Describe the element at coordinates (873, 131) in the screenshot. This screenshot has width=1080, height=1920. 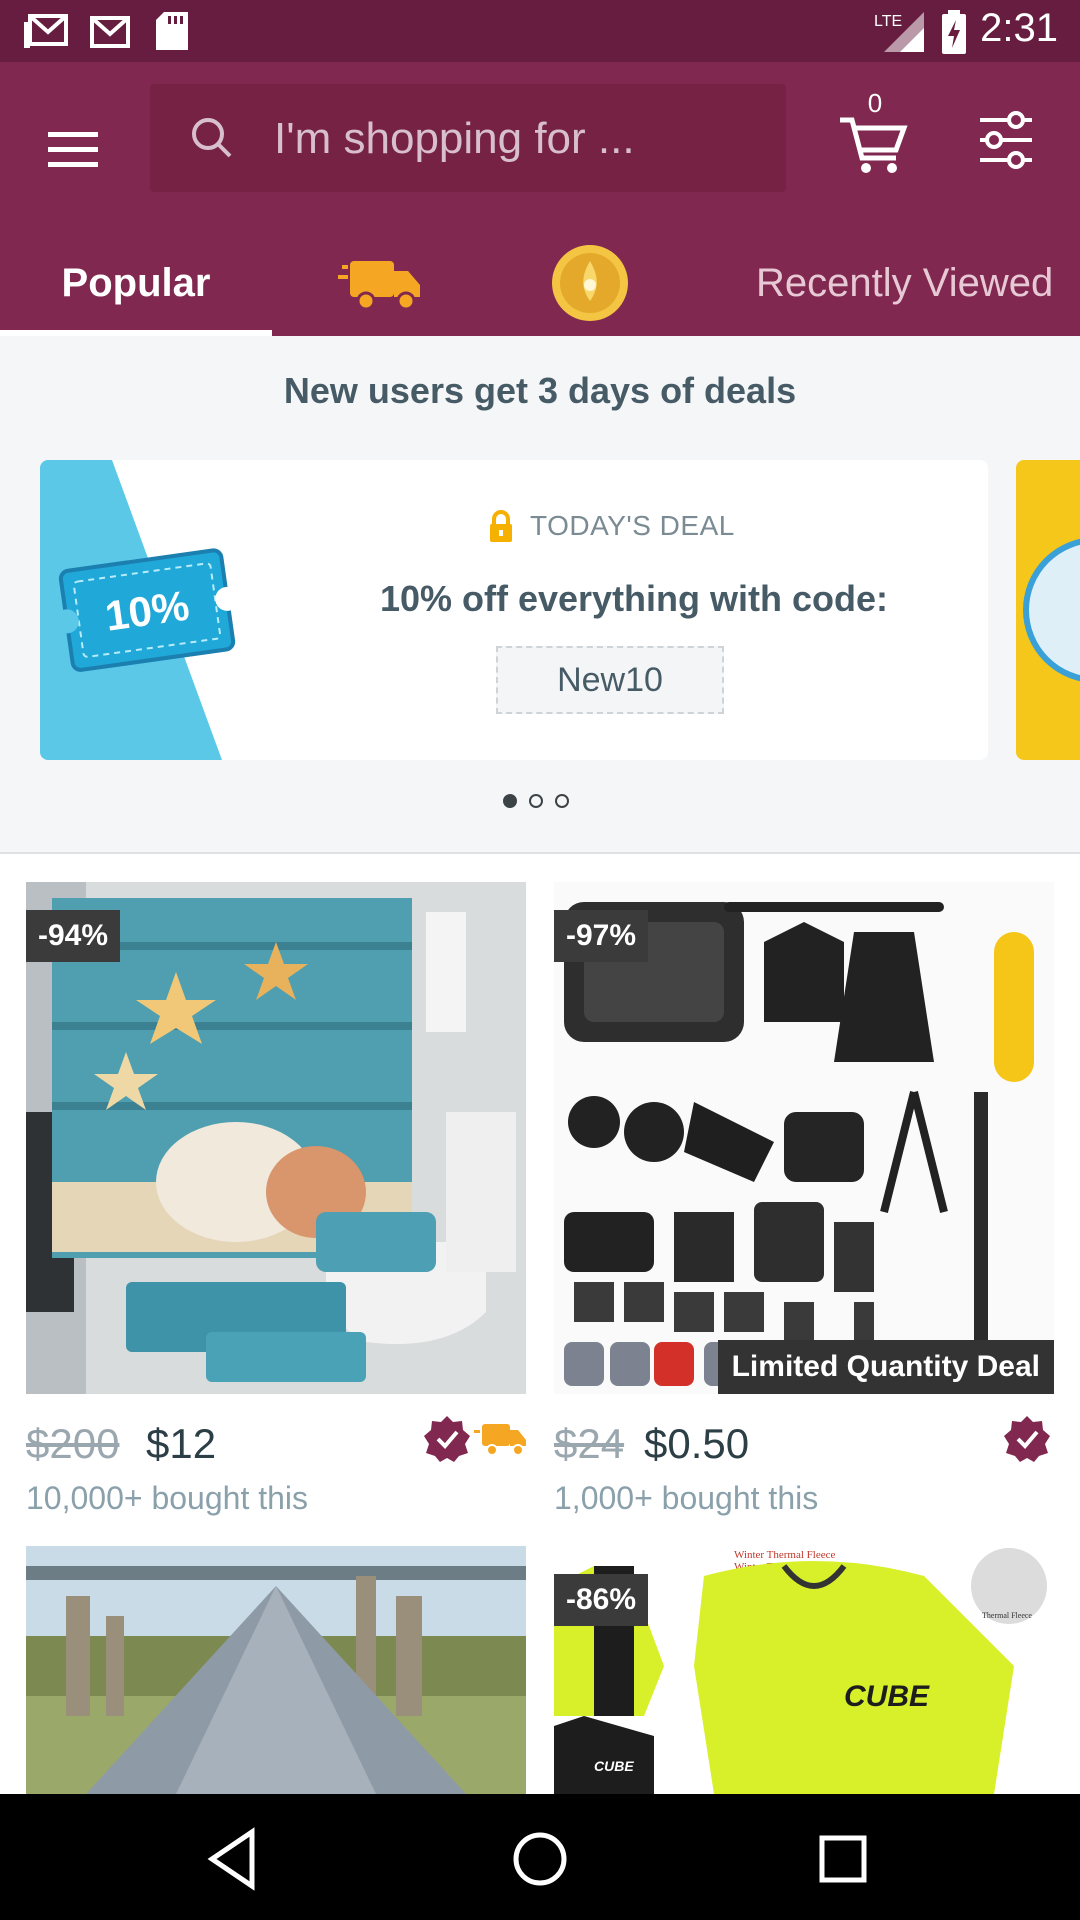
I see `cart-button: 0` at that location.